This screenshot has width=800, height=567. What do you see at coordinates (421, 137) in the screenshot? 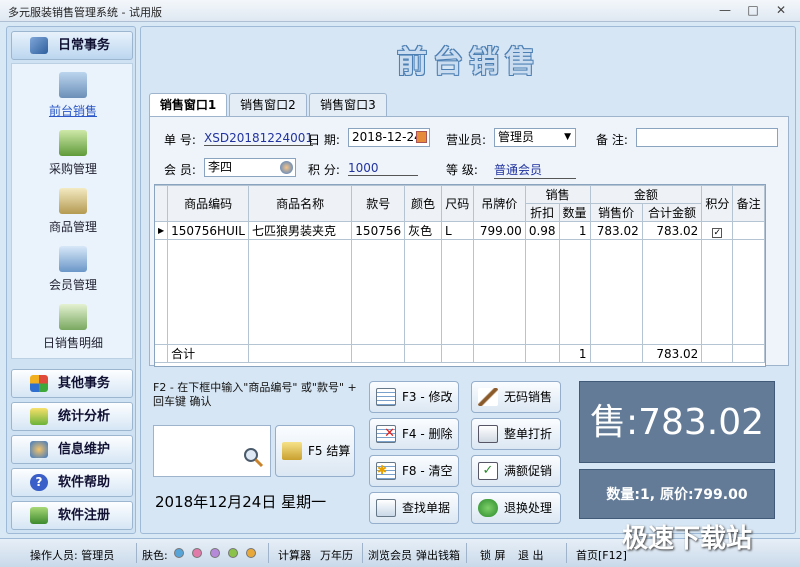
I see `calendar-icon` at bounding box center [421, 137].